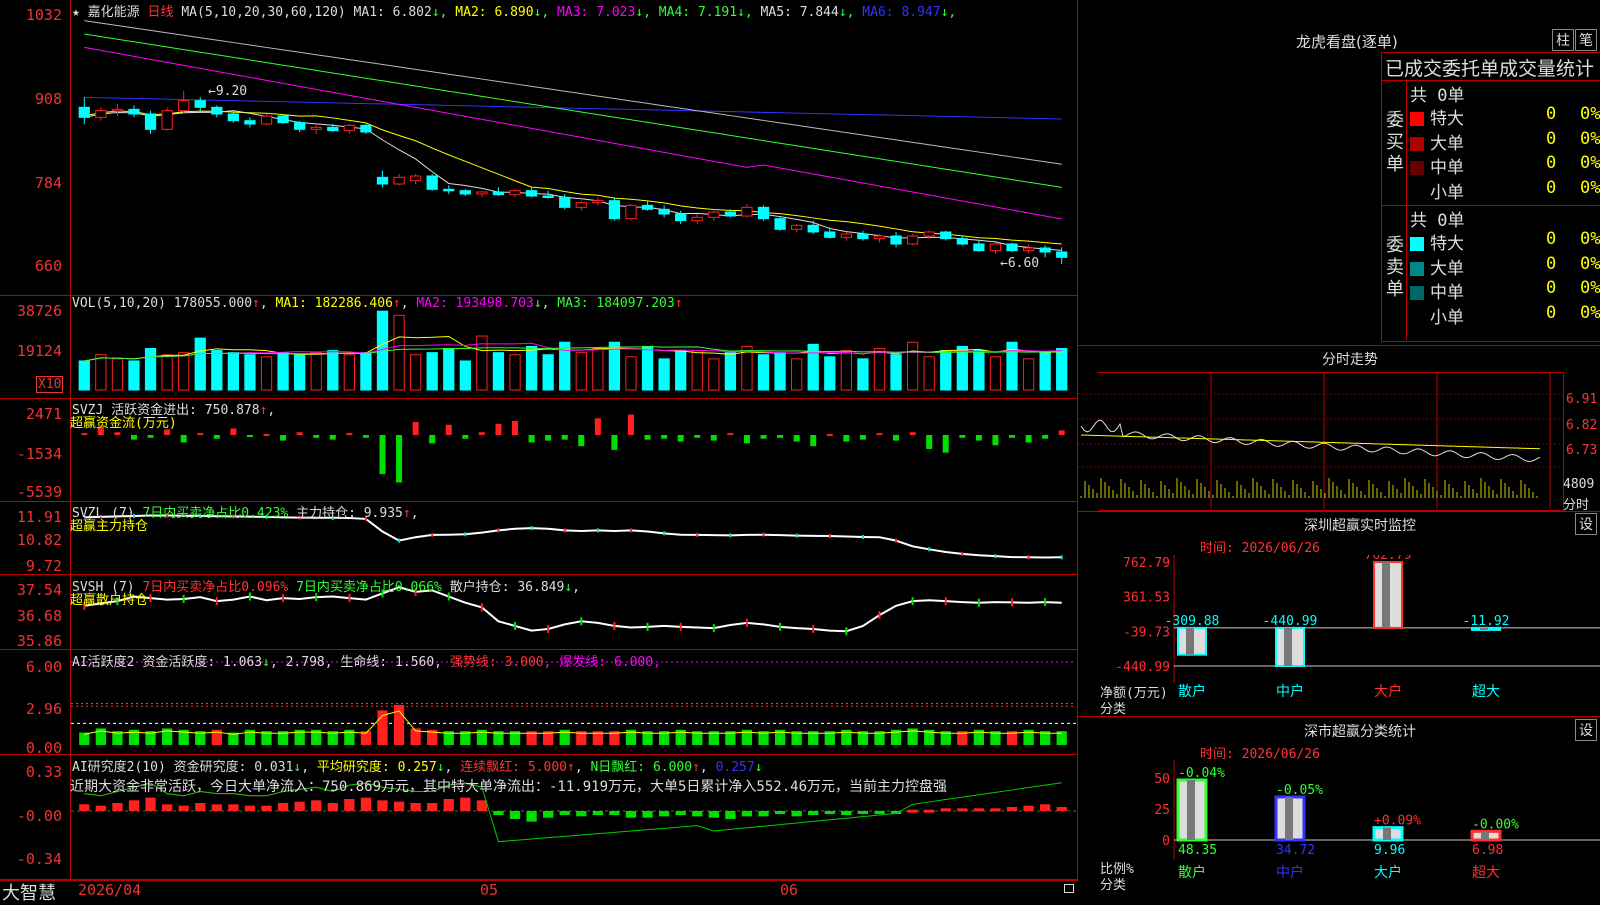 The image size is (1600, 905). What do you see at coordinates (1447, 317) in the screenshot?
I see `row-label: 小单` at bounding box center [1447, 317].